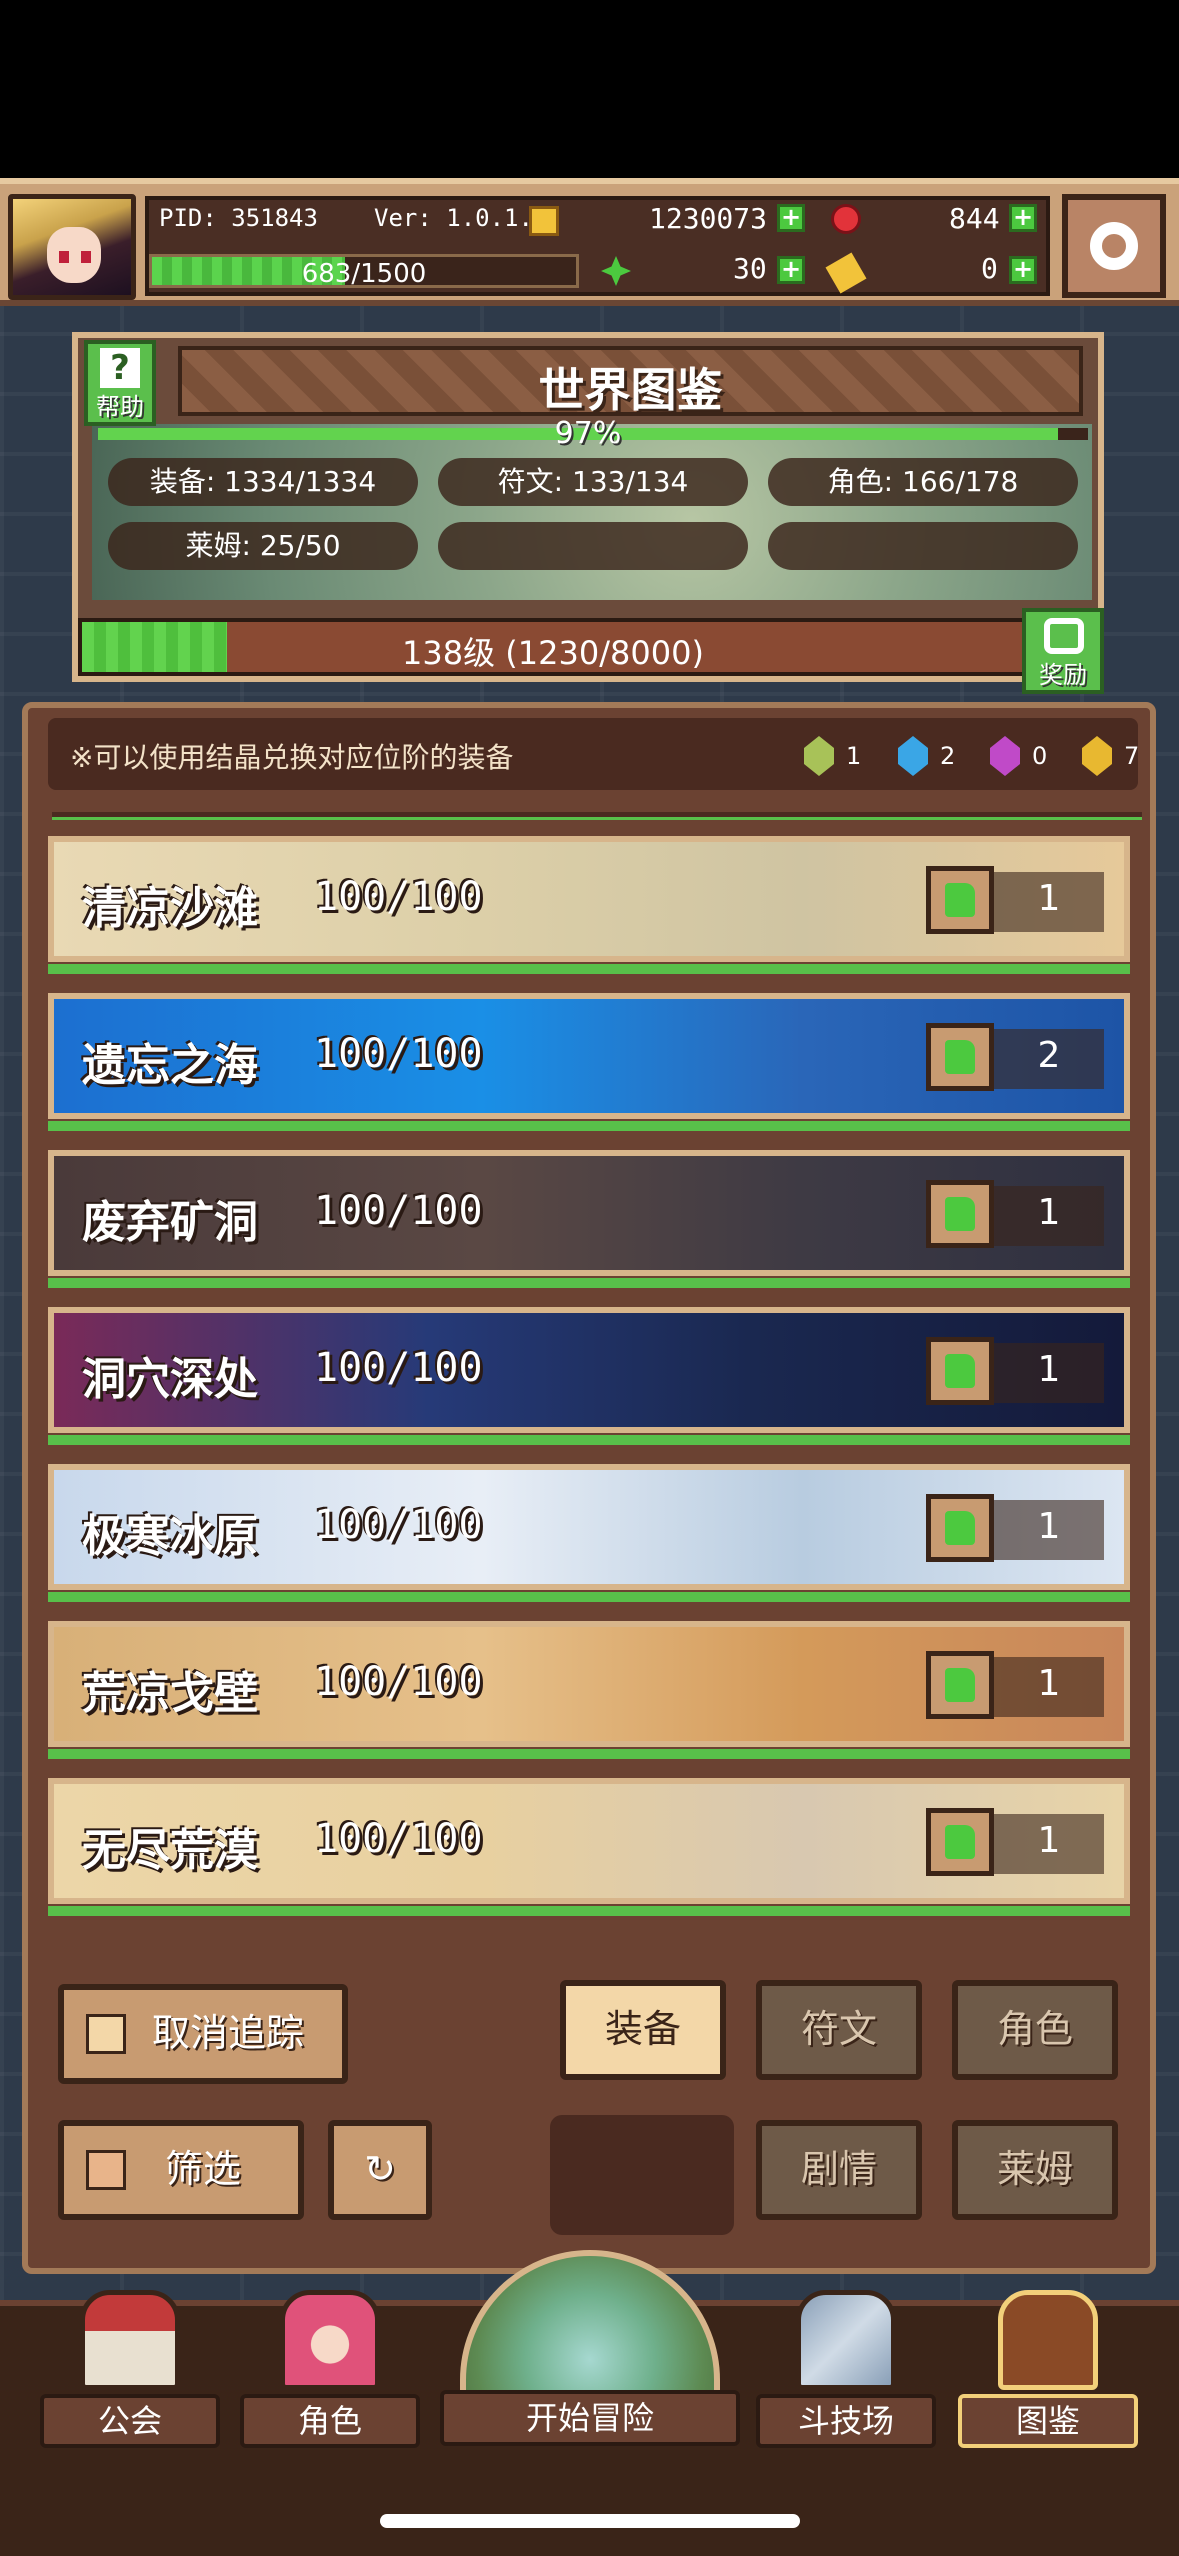  What do you see at coordinates (553, 653) in the screenshot?
I see `codex-level-text: 138级 (1230/8000)` at bounding box center [553, 653].